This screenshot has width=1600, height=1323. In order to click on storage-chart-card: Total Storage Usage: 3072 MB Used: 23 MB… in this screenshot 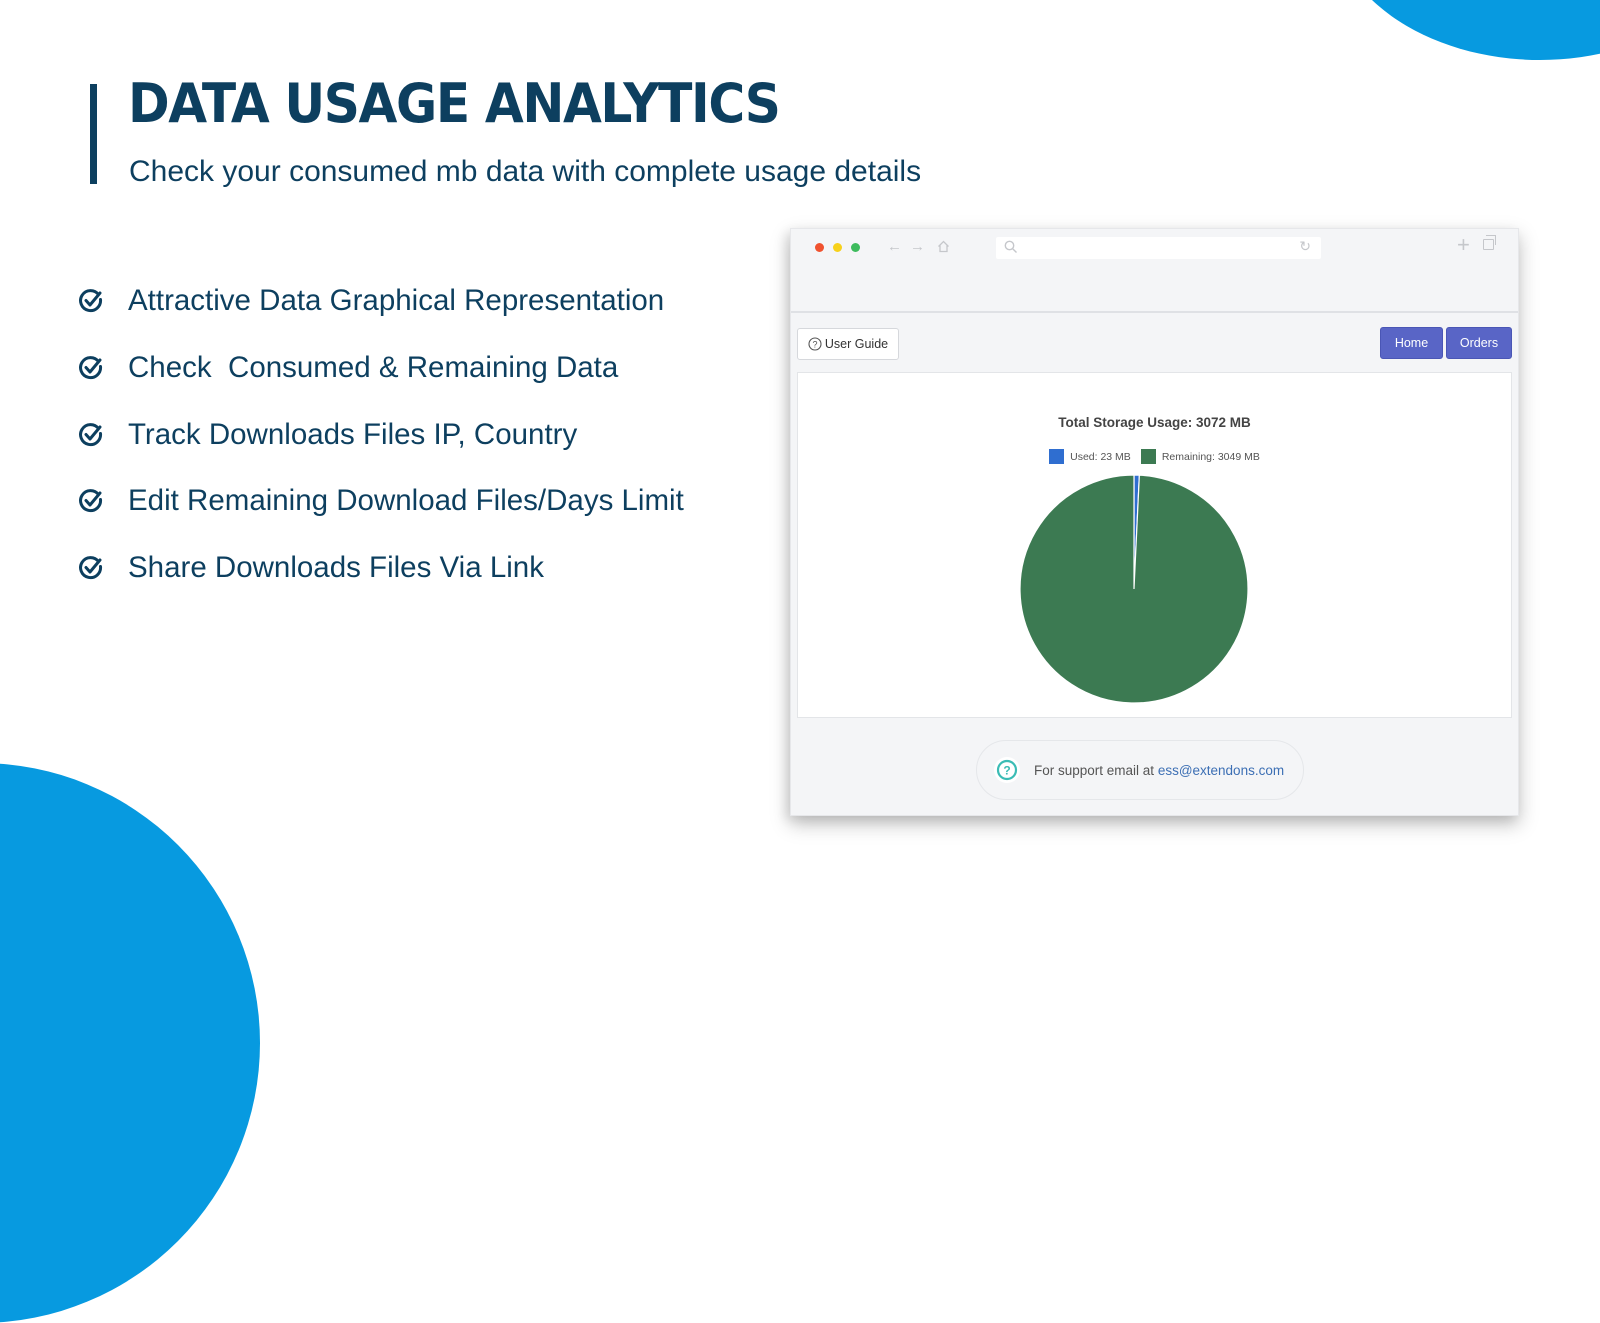, I will do `click(1154, 545)`.